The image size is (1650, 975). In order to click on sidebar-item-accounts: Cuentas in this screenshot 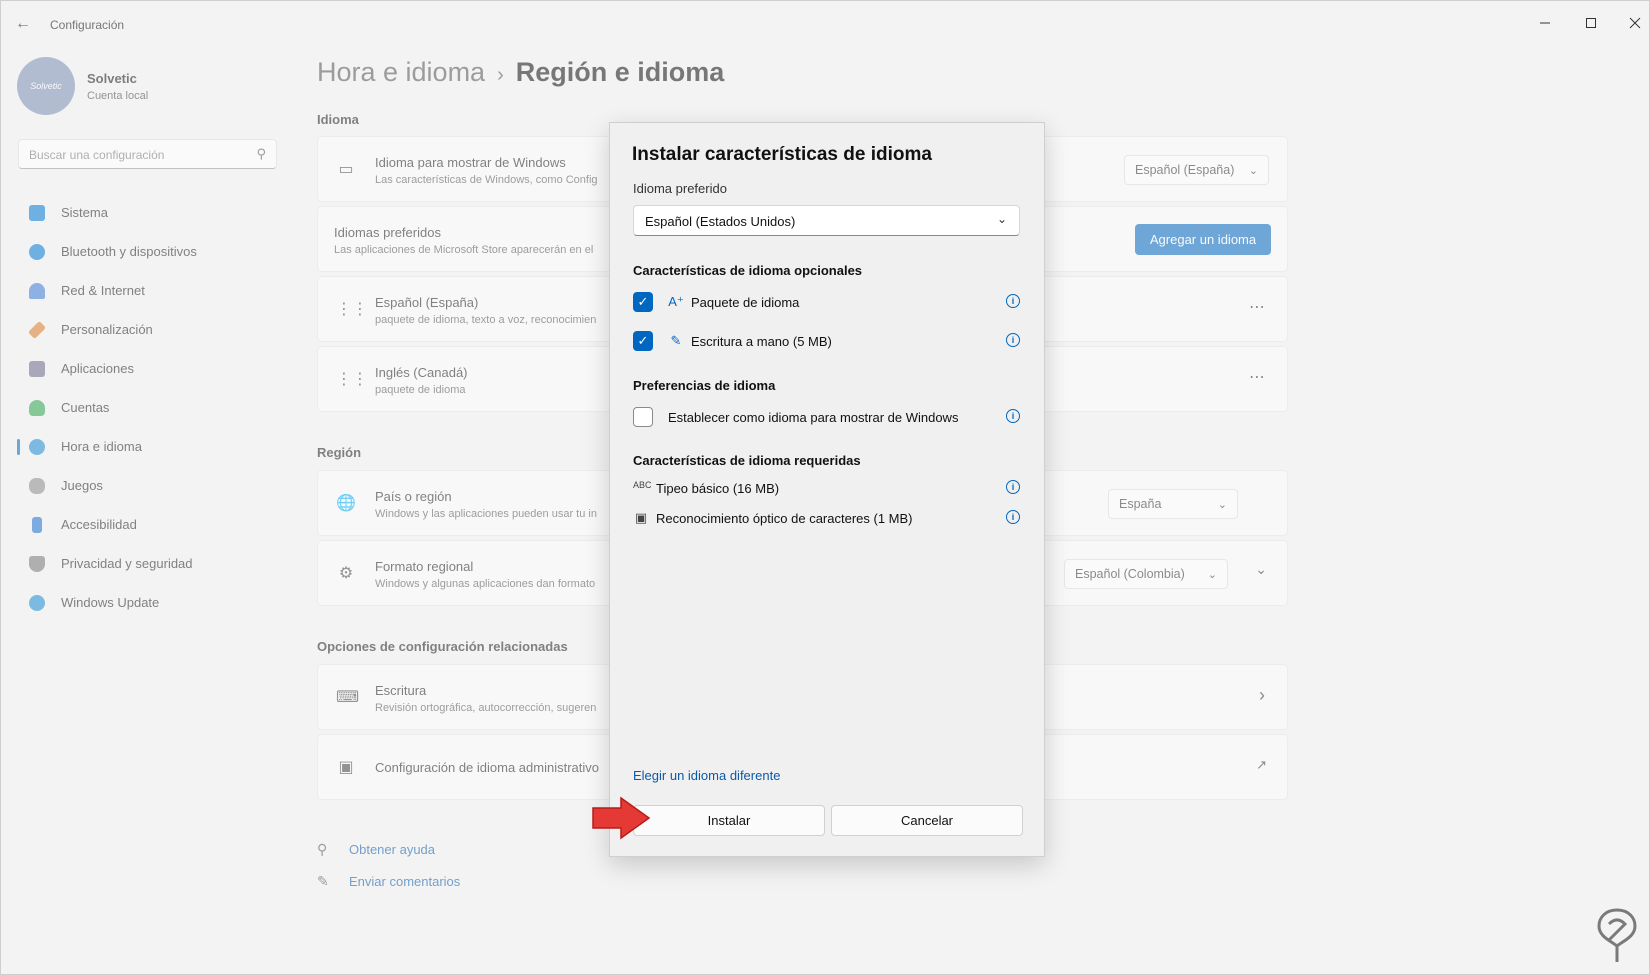, I will do `click(149, 407)`.